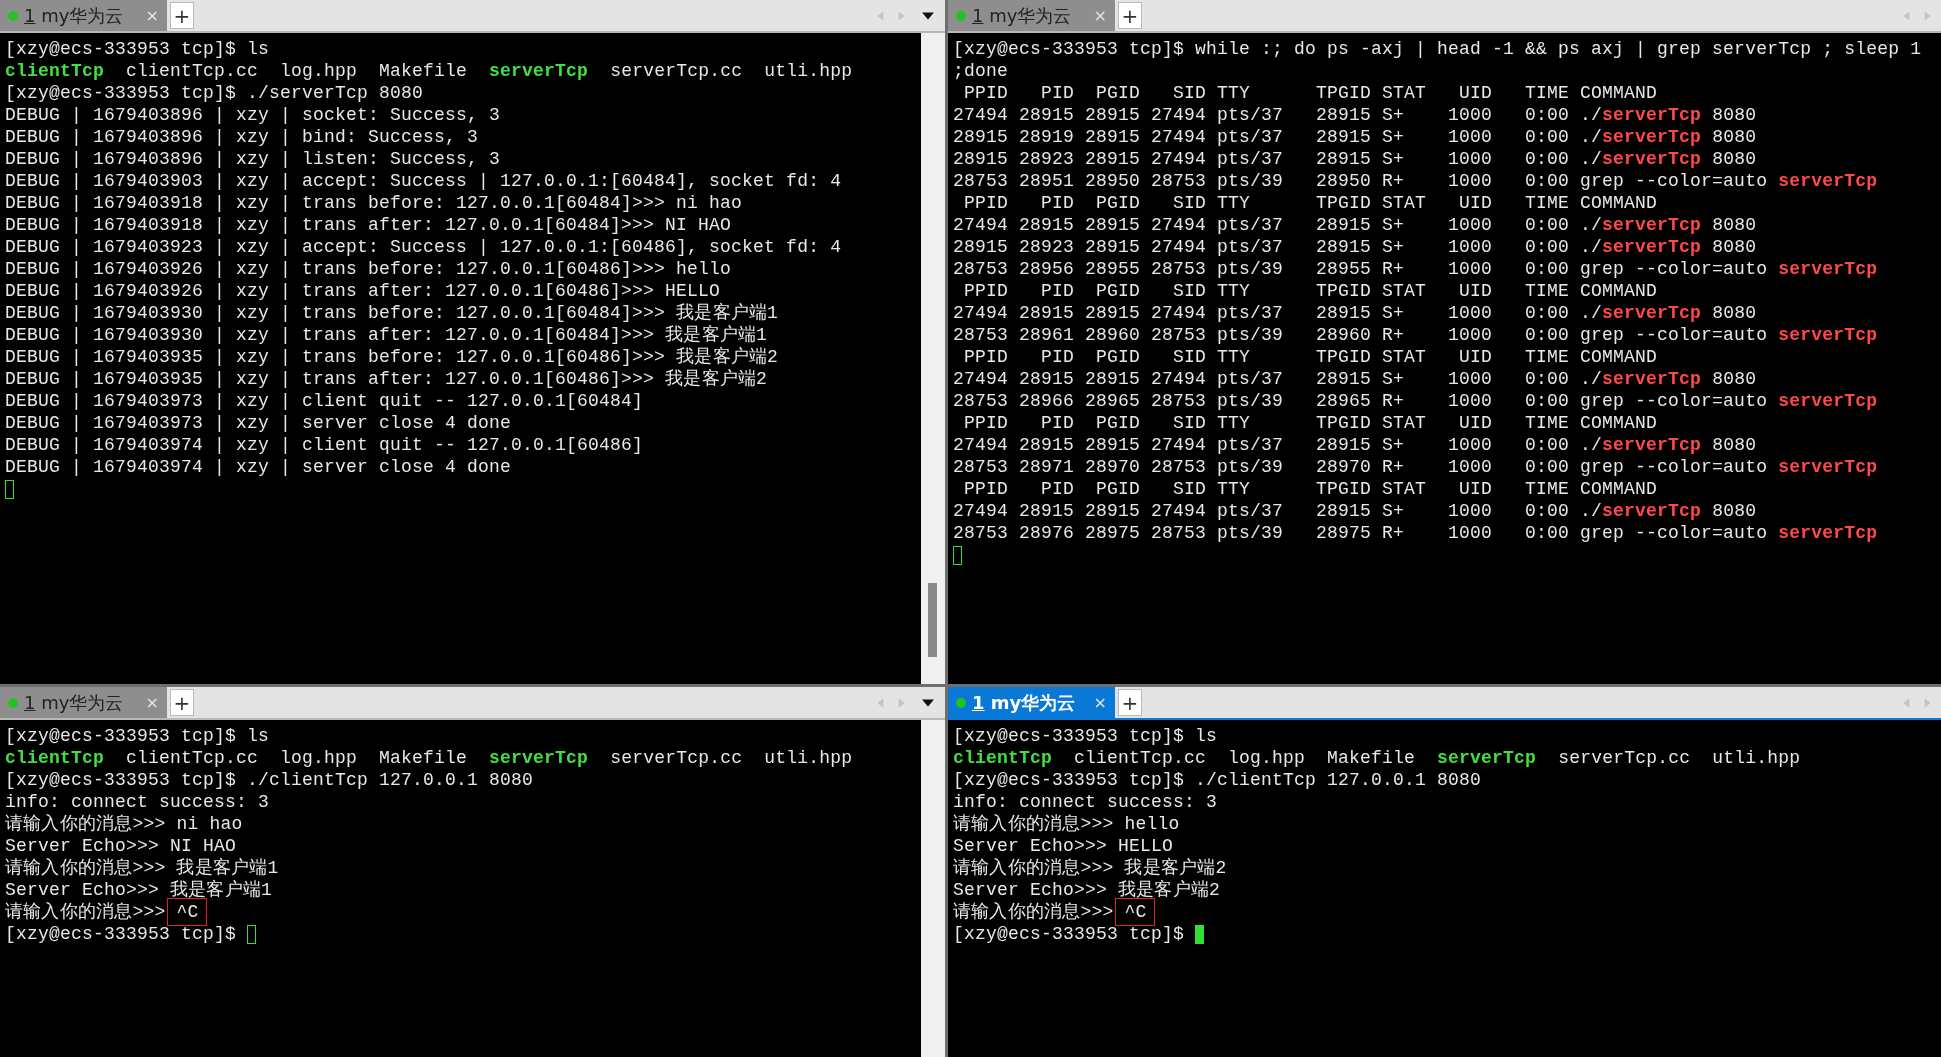 This screenshot has width=1941, height=1057. I want to click on terminal-line: 28753 28951 28950 28753 pts/39 28950 R+ 1000 0:00 grep --color=auto serverTcp, so click(1416, 181).